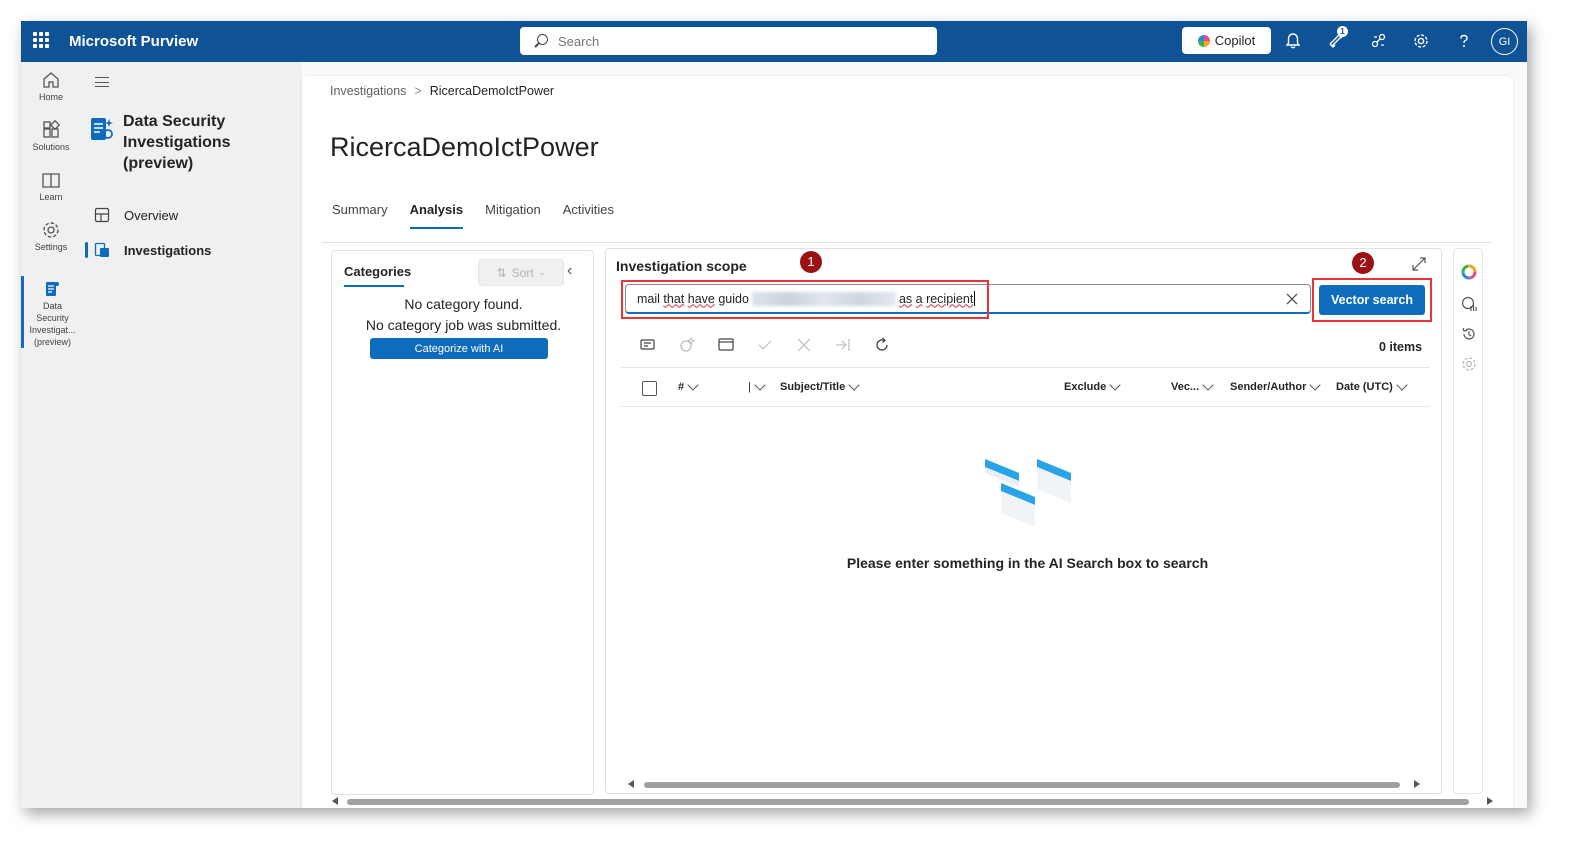 The height and width of the screenshot is (860, 1589). What do you see at coordinates (1469, 334) in the screenshot?
I see `history-icon` at bounding box center [1469, 334].